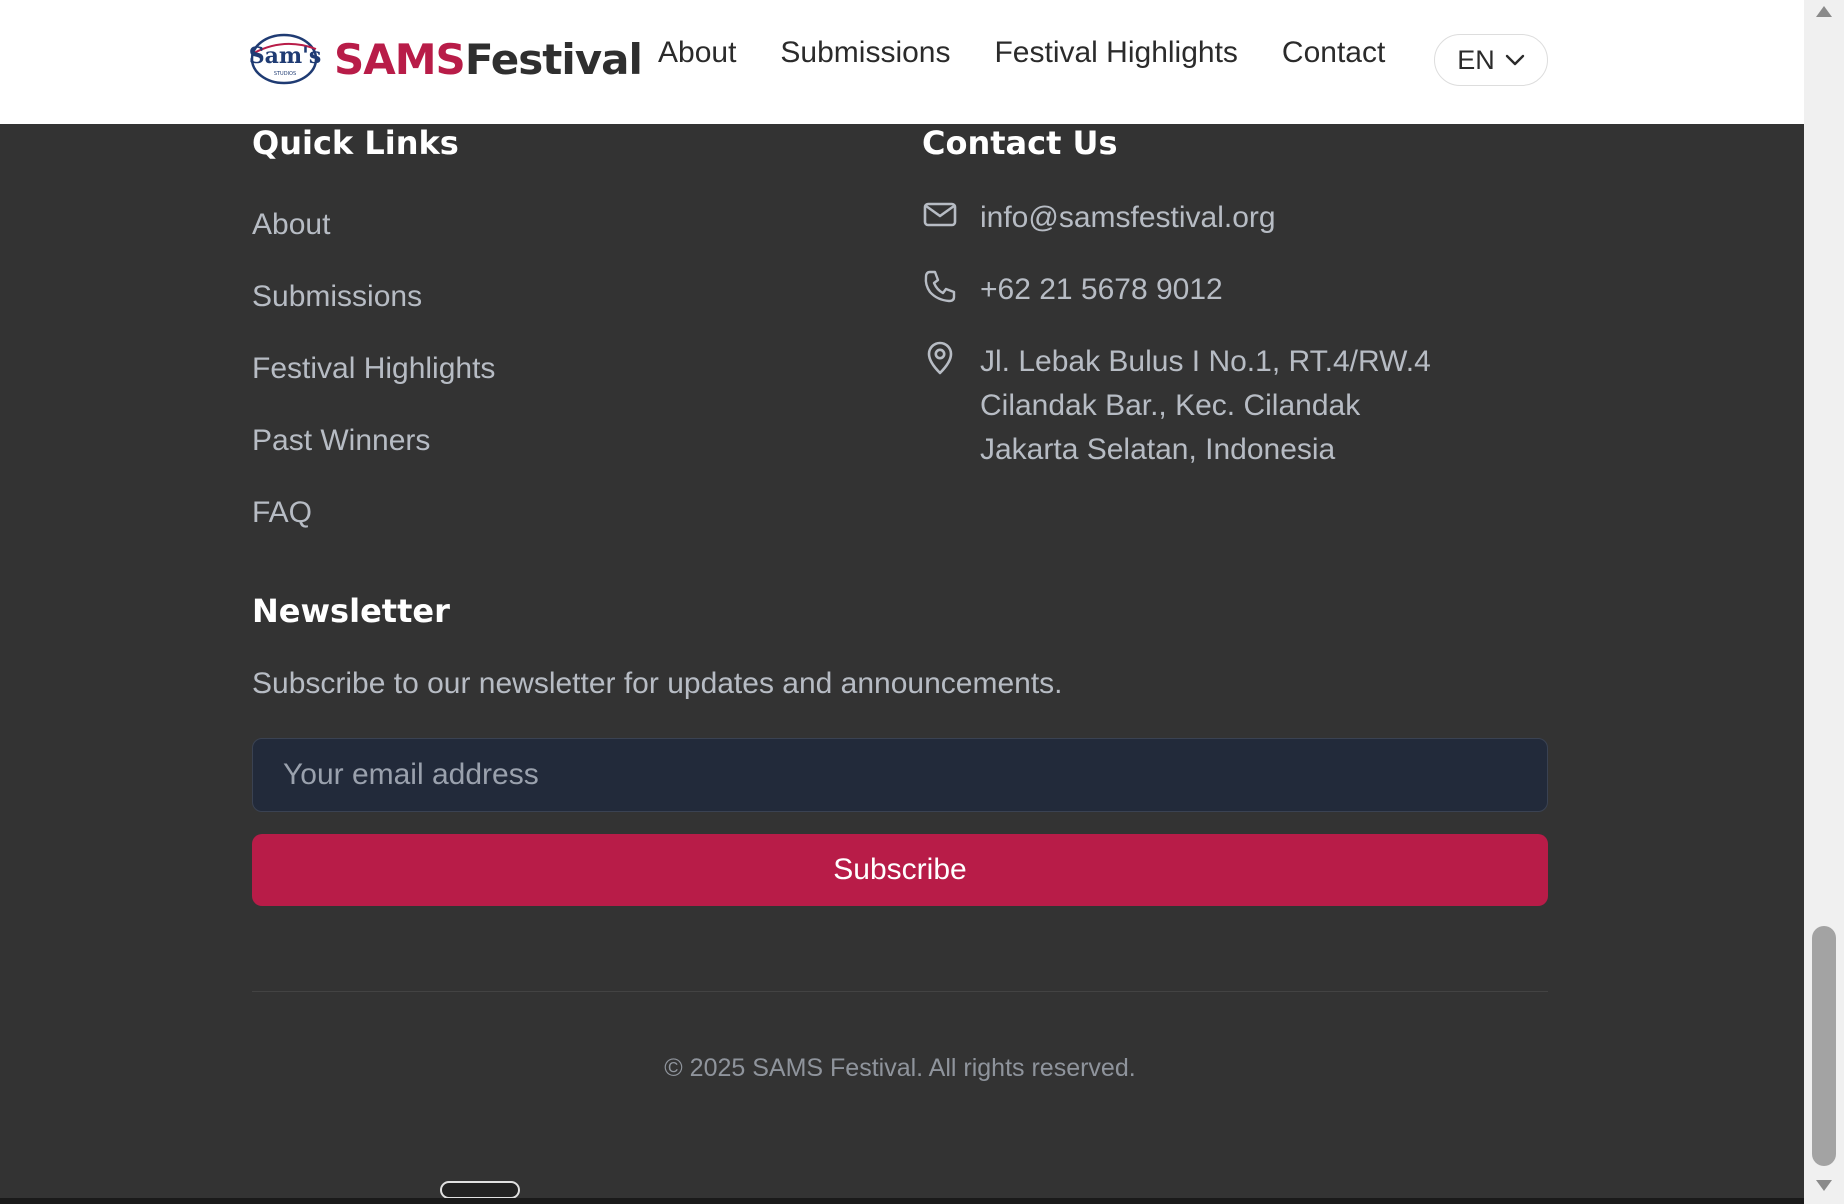 Image resolution: width=1844 pixels, height=1204 pixels. I want to click on address-line-2: Cilandak Bar., Kec. Cilandak, so click(1170, 405).